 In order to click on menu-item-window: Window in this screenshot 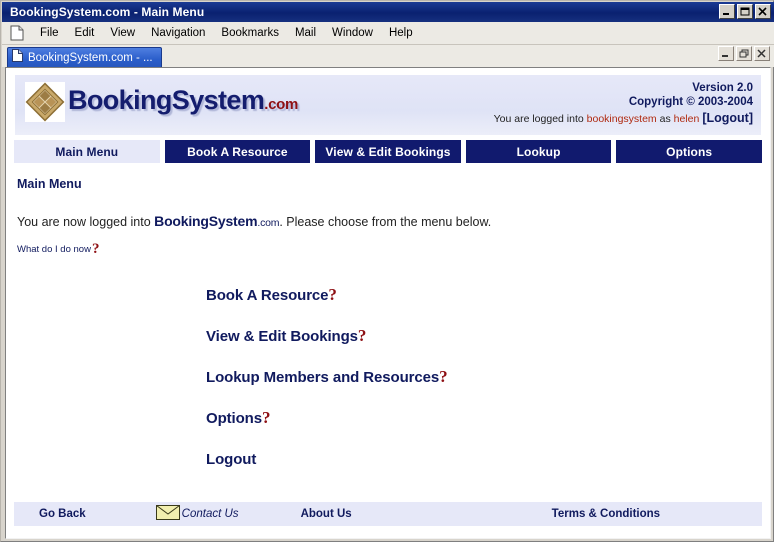, I will do `click(352, 33)`.